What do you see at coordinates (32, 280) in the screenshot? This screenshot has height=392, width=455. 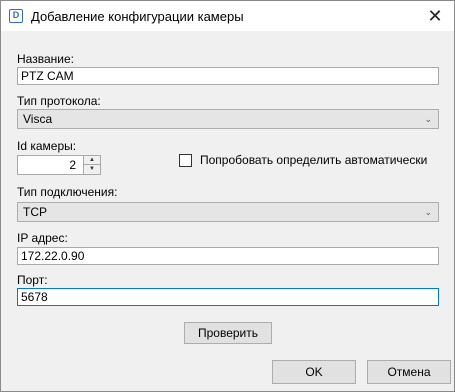 I see `port-label: Порт:` at bounding box center [32, 280].